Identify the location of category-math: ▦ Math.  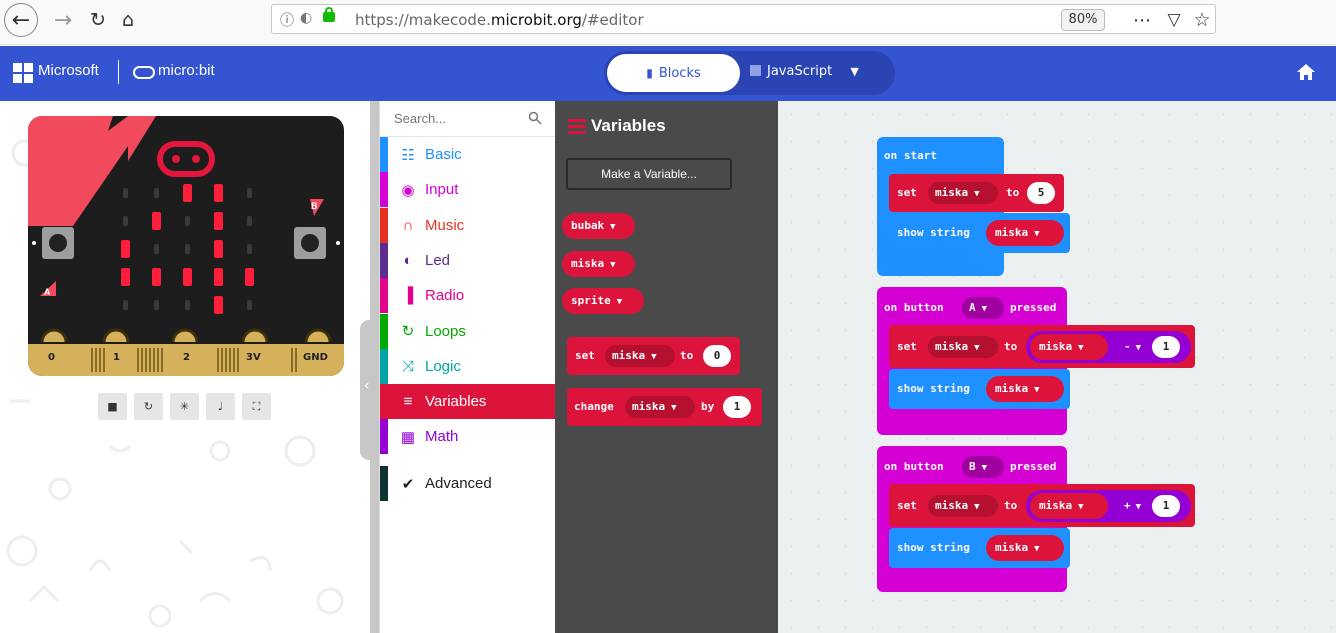
(468, 437).